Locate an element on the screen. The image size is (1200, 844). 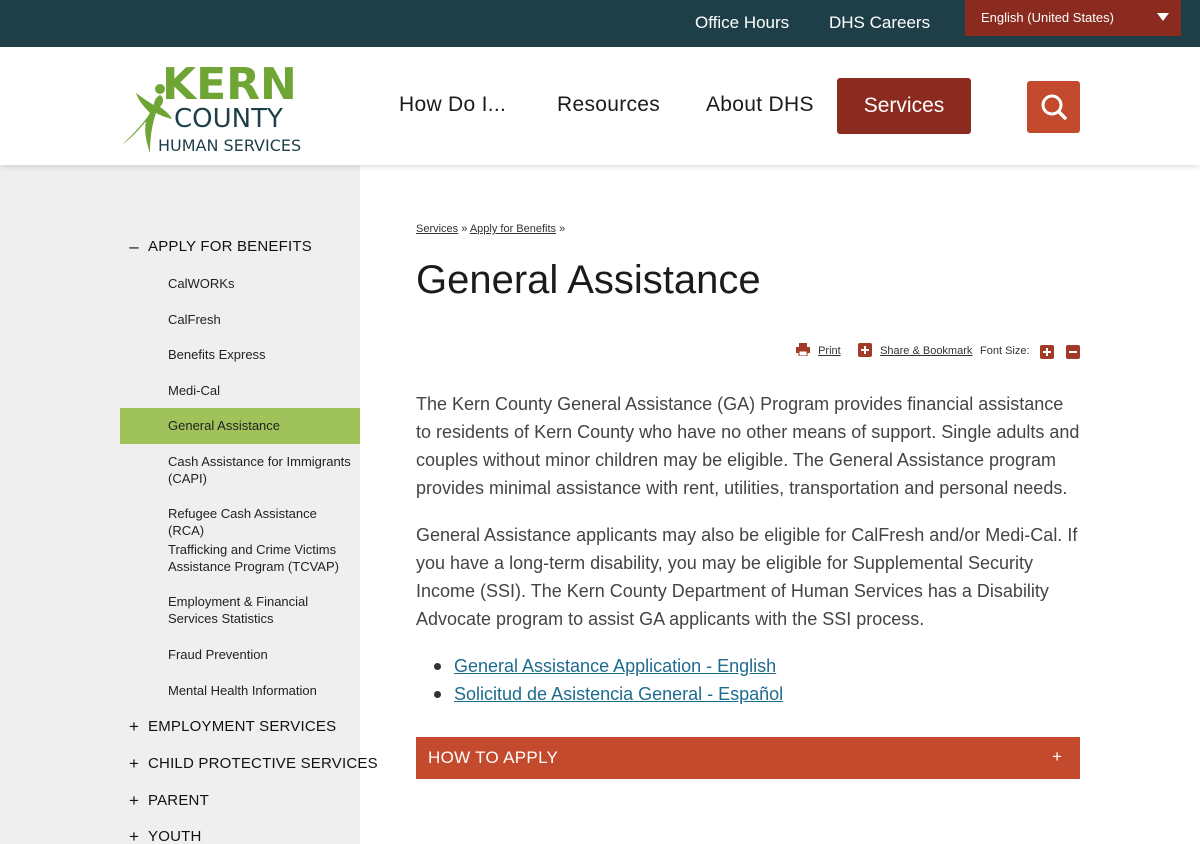
logo-text-county: COUNTY is located at coordinates (228, 119).